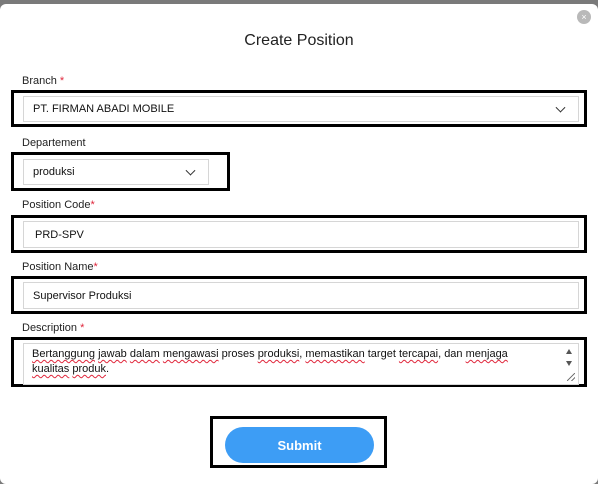 The image size is (598, 484). I want to click on arrow-down-icon, so click(569, 363).